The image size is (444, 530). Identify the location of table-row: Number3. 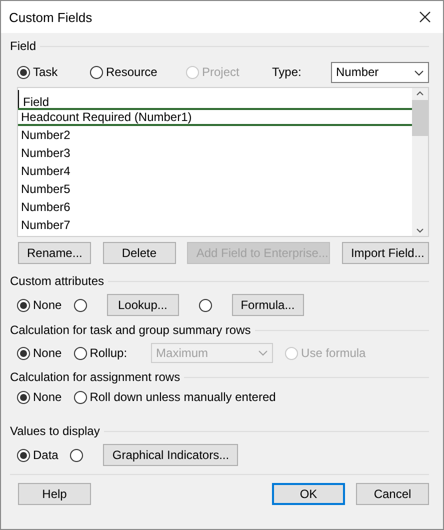
(215, 153).